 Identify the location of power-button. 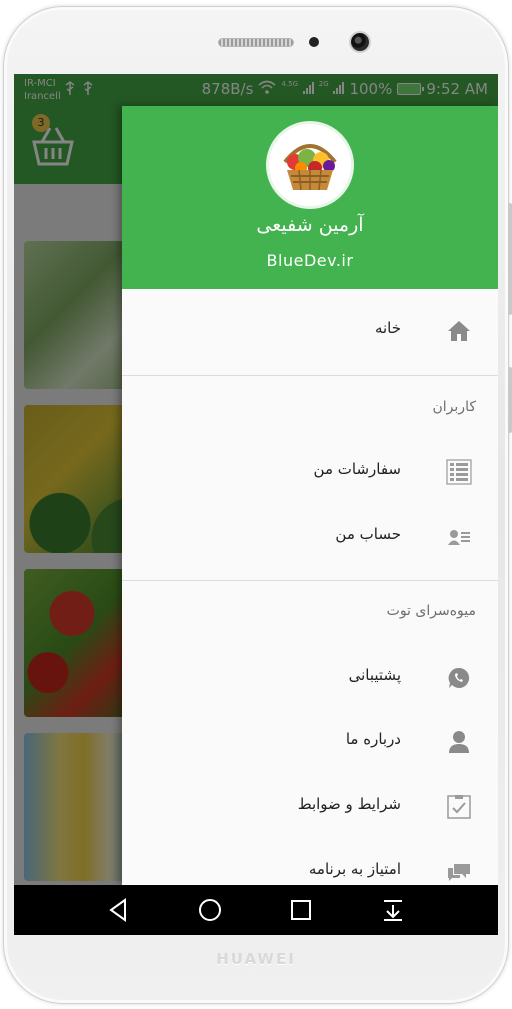
(510, 400).